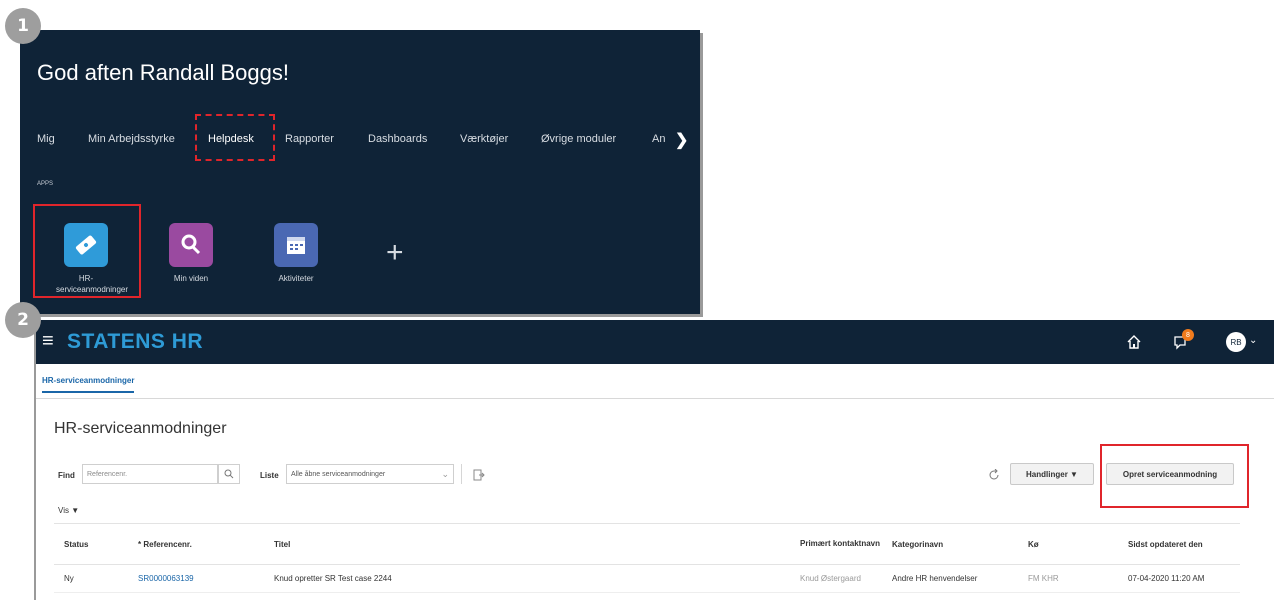  What do you see at coordinates (1174, 476) in the screenshot?
I see `create-button-highlight` at bounding box center [1174, 476].